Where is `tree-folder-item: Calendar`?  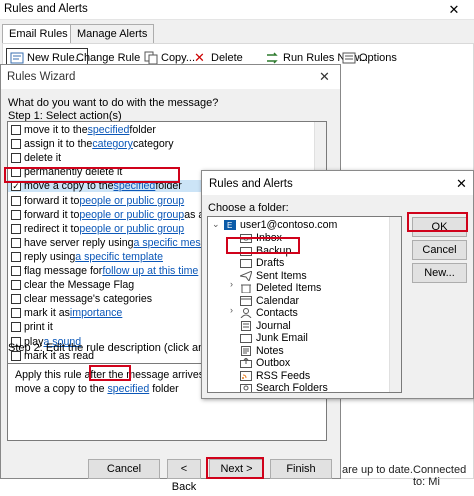 tree-folder-item: Calendar is located at coordinates (269, 301).